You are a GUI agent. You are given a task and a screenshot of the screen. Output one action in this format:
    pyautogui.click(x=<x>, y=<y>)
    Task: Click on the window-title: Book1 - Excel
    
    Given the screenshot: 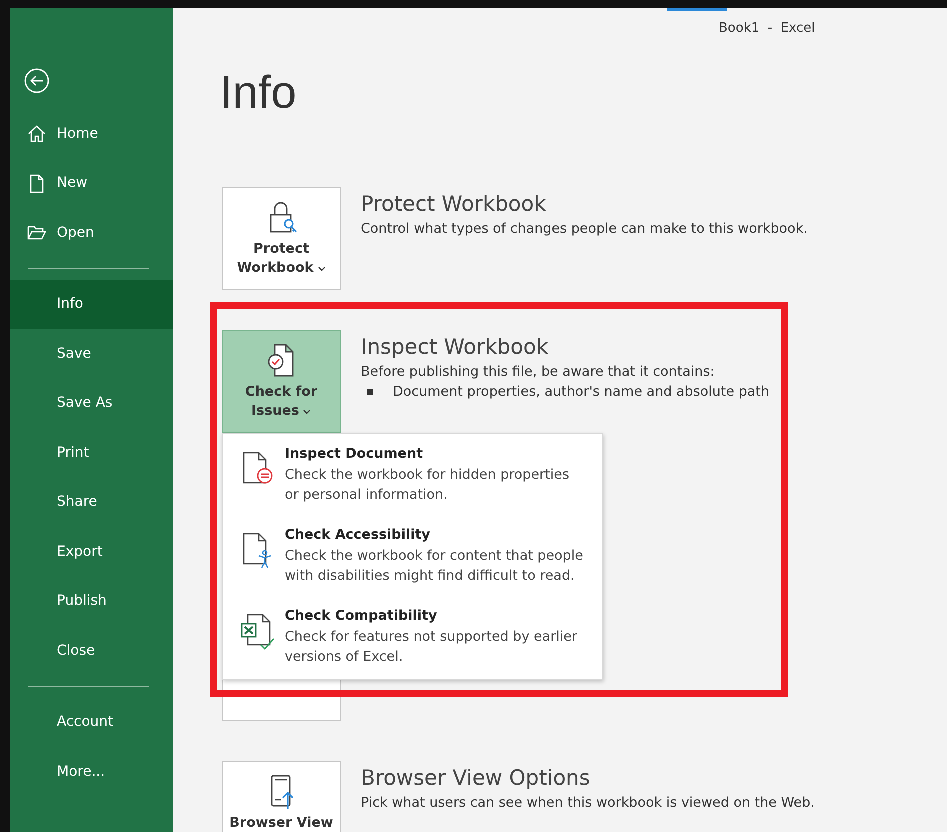 What is the action you would take?
    pyautogui.click(x=767, y=28)
    